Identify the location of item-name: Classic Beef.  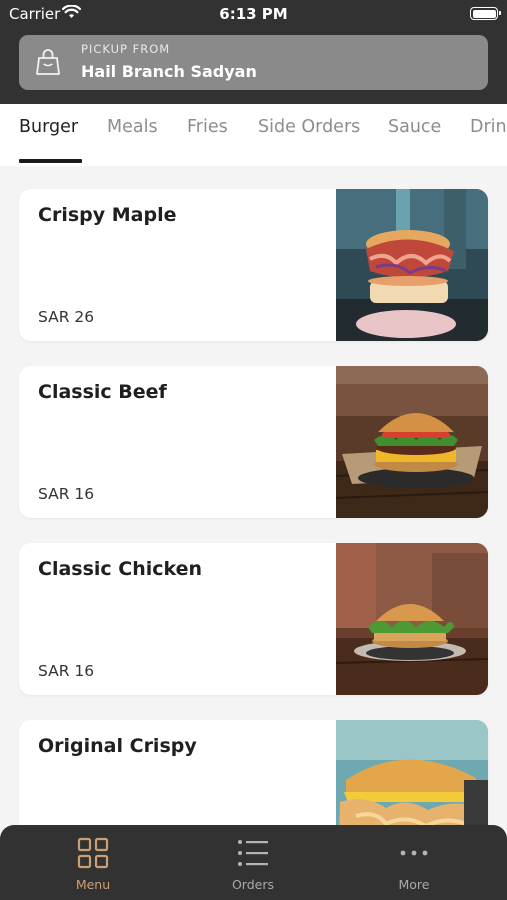
(102, 392).